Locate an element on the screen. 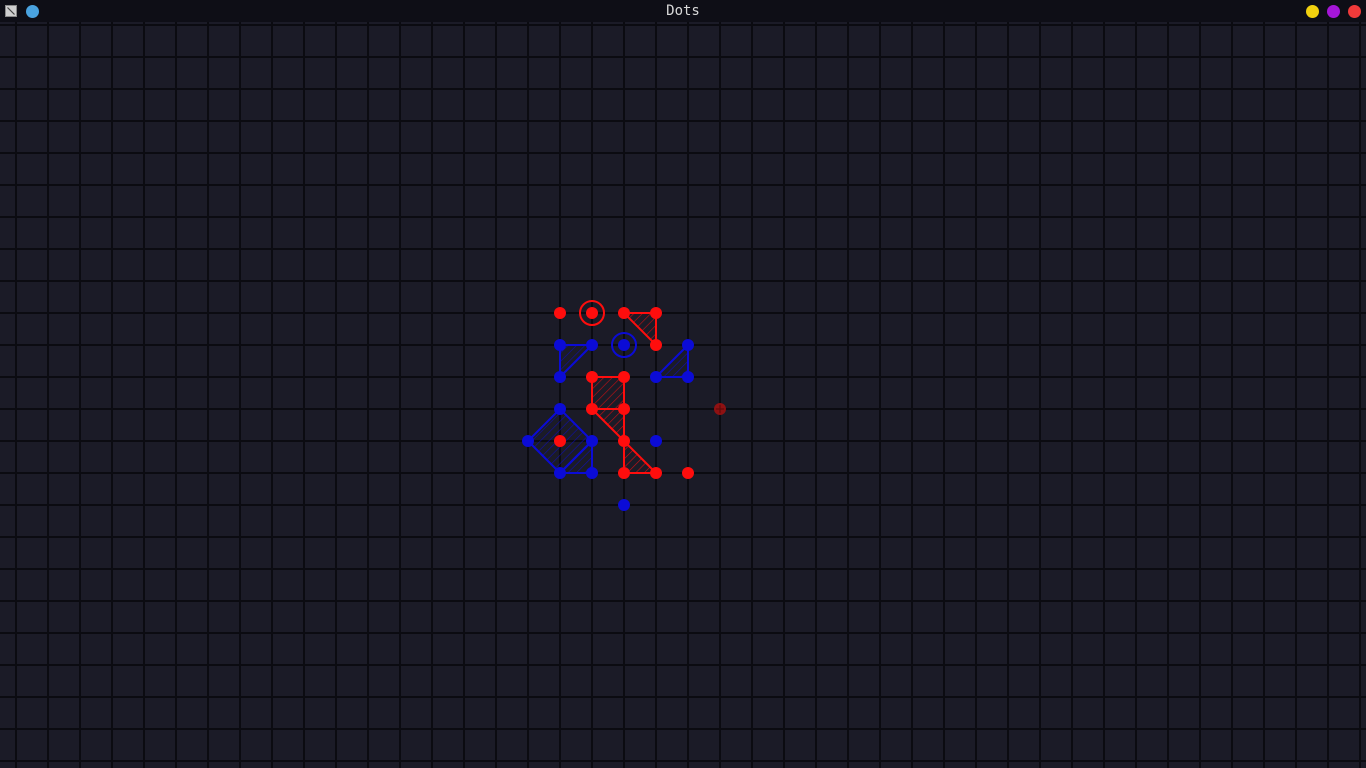  title-bar: Dots is located at coordinates (683, 11).